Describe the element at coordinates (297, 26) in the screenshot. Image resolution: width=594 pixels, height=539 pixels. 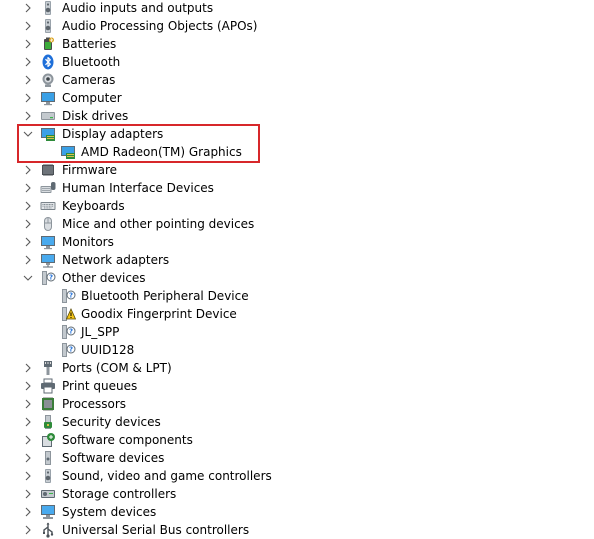
I see `tree-category: Audio Processing Objects (APOs)` at that location.